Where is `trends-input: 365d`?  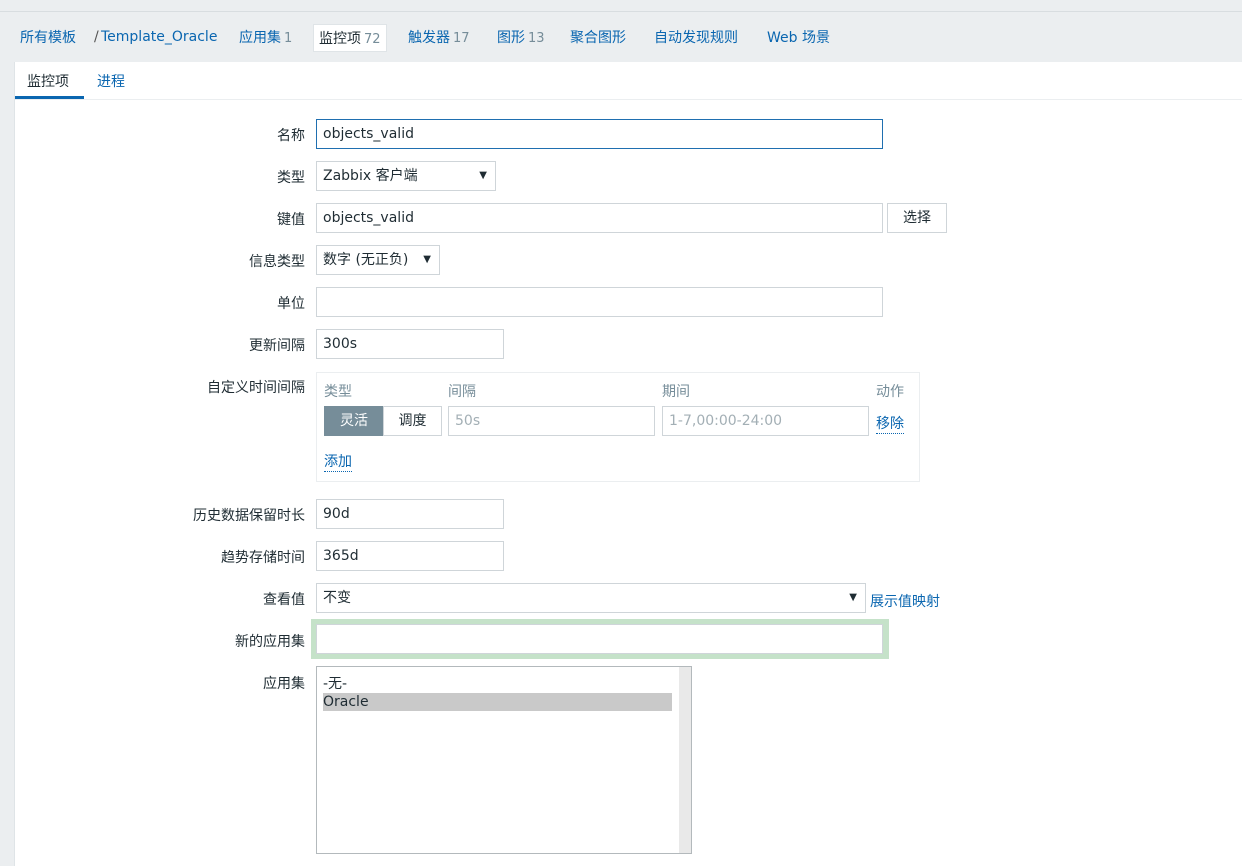 trends-input: 365d is located at coordinates (410, 556).